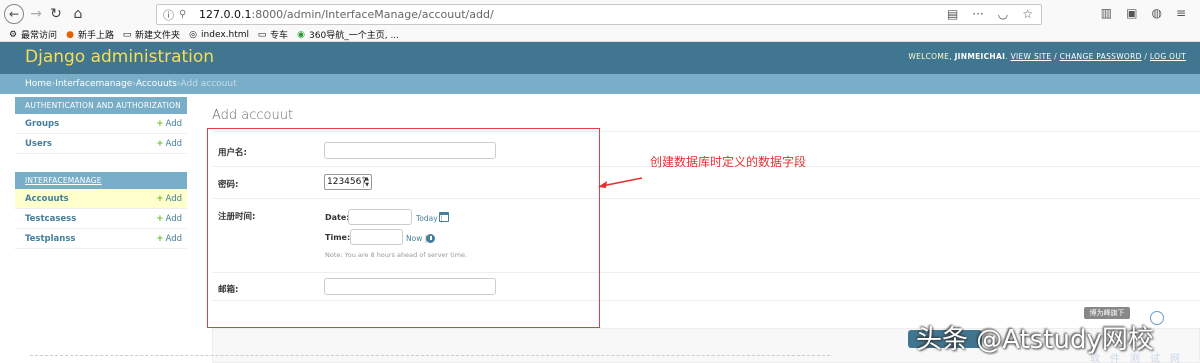 The height and width of the screenshot is (363, 1200). What do you see at coordinates (32, 35) in the screenshot?
I see `bookmark-item: ⚙ 最常访问` at bounding box center [32, 35].